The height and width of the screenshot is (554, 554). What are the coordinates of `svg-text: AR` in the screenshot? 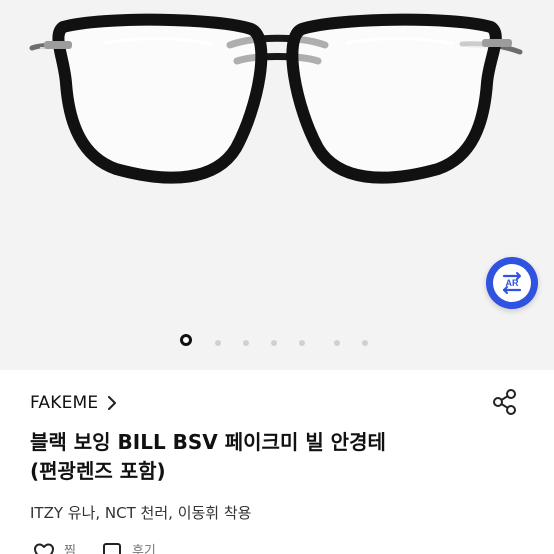 It's located at (512, 283).